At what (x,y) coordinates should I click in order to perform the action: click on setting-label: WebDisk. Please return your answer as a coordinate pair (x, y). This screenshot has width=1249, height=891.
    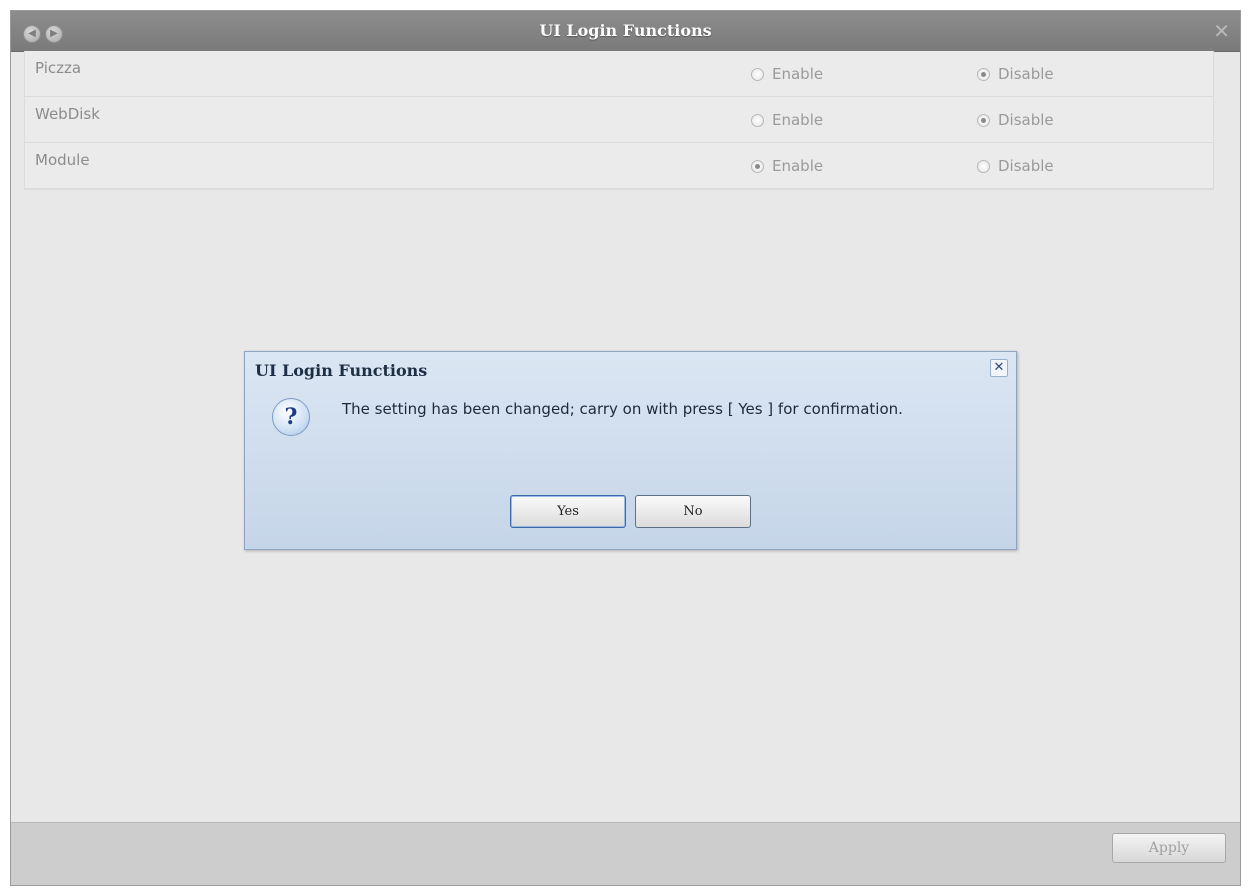
    Looking at the image, I should click on (67, 114).